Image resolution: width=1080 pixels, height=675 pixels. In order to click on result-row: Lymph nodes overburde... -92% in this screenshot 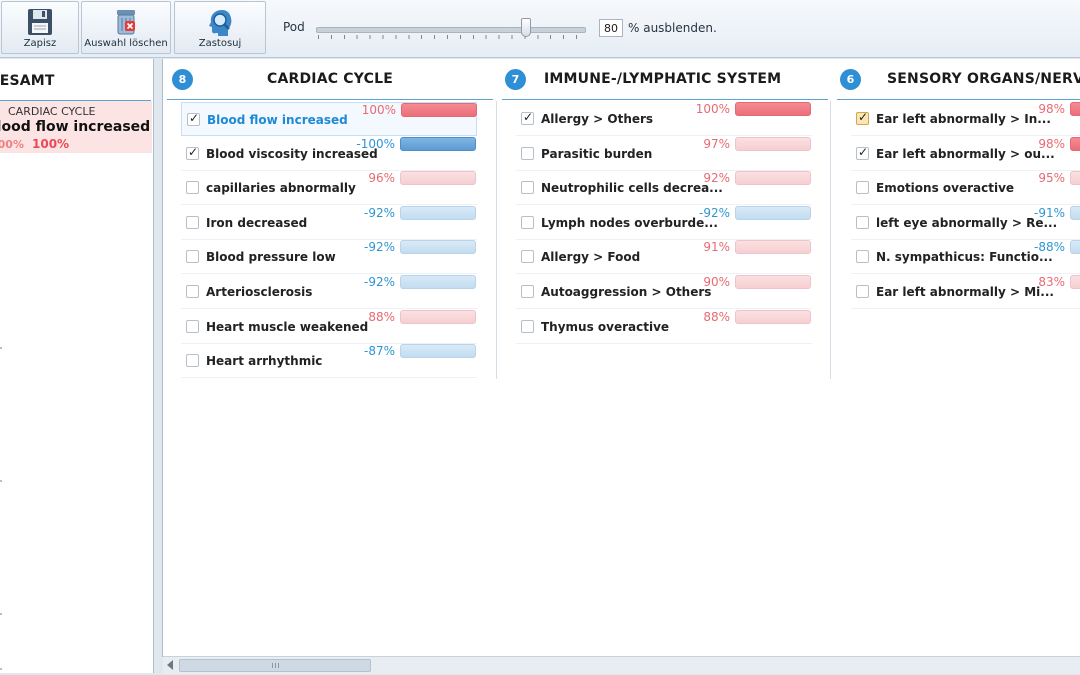, I will do `click(664, 222)`.